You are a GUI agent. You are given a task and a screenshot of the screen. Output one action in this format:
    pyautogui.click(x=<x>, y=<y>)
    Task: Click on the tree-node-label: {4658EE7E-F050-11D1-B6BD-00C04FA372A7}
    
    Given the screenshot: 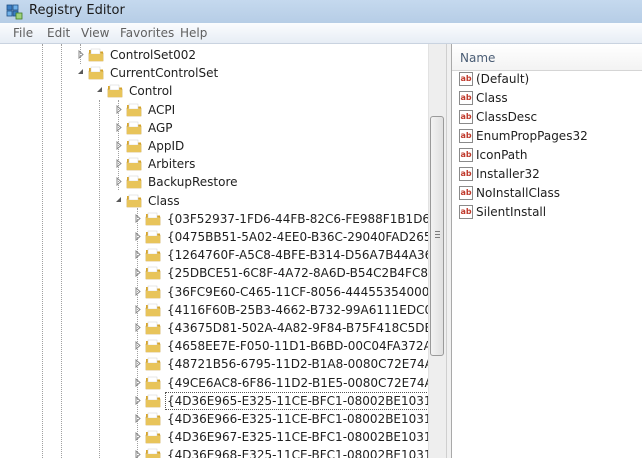 What is the action you would take?
    pyautogui.click(x=305, y=346)
    